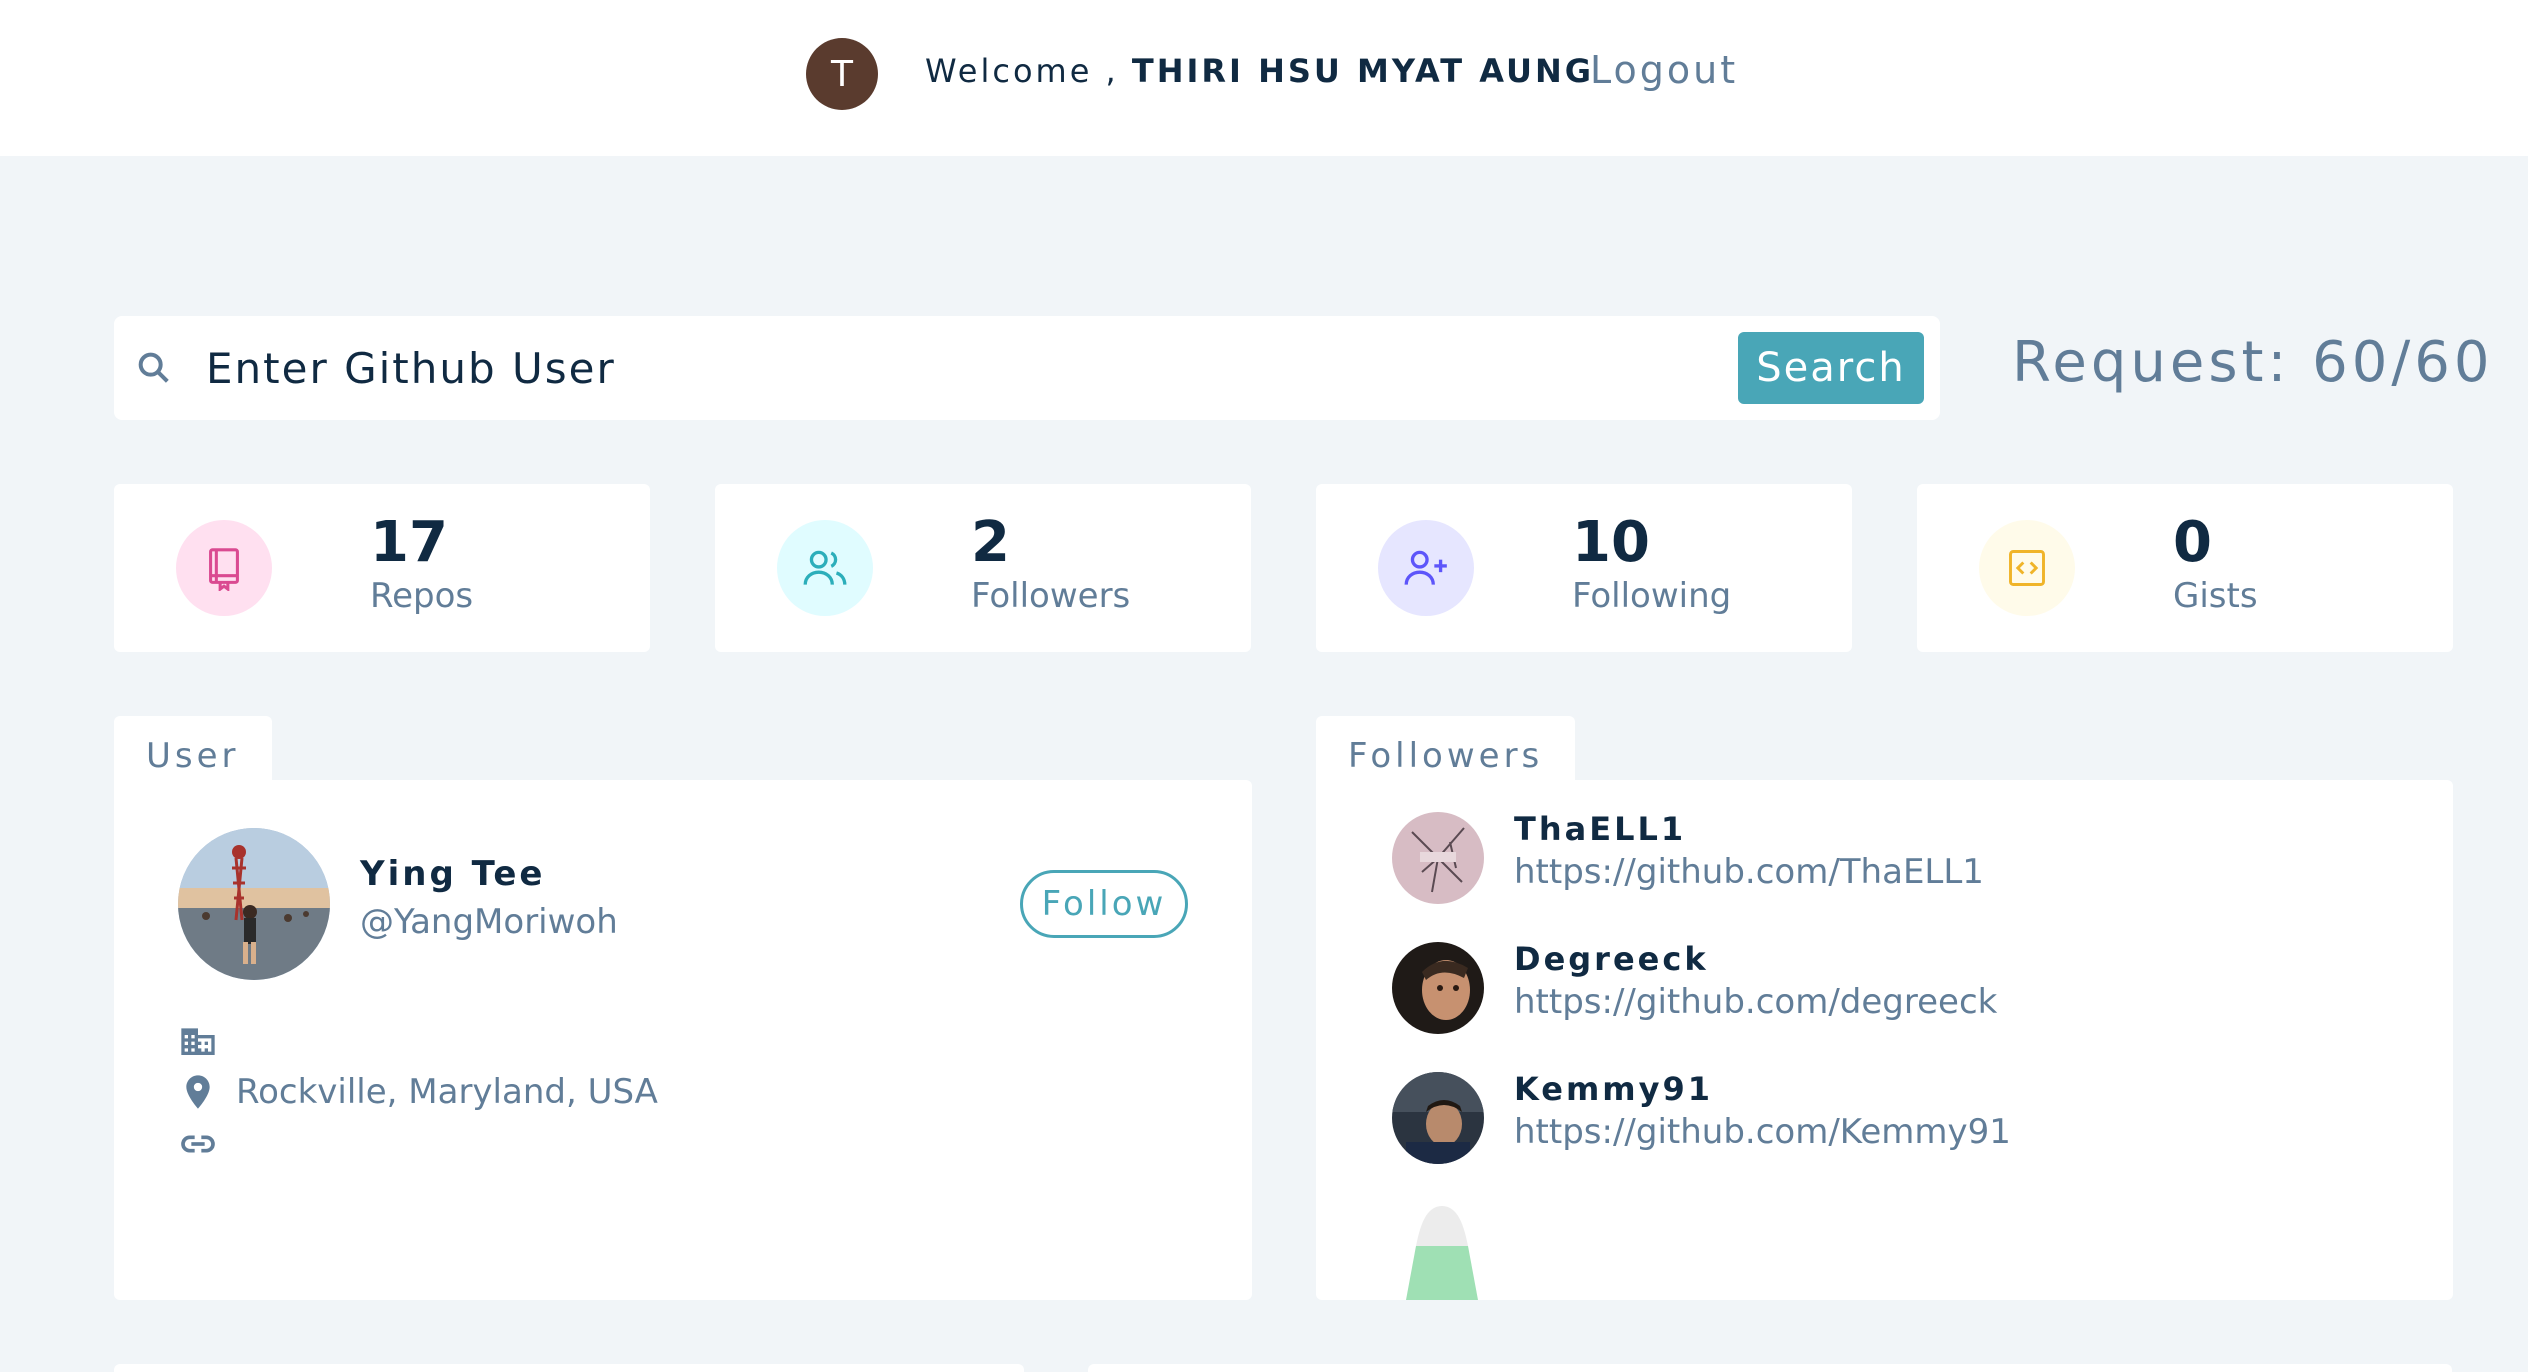 The height and width of the screenshot is (1372, 2528). I want to click on book-icon, so click(224, 568).